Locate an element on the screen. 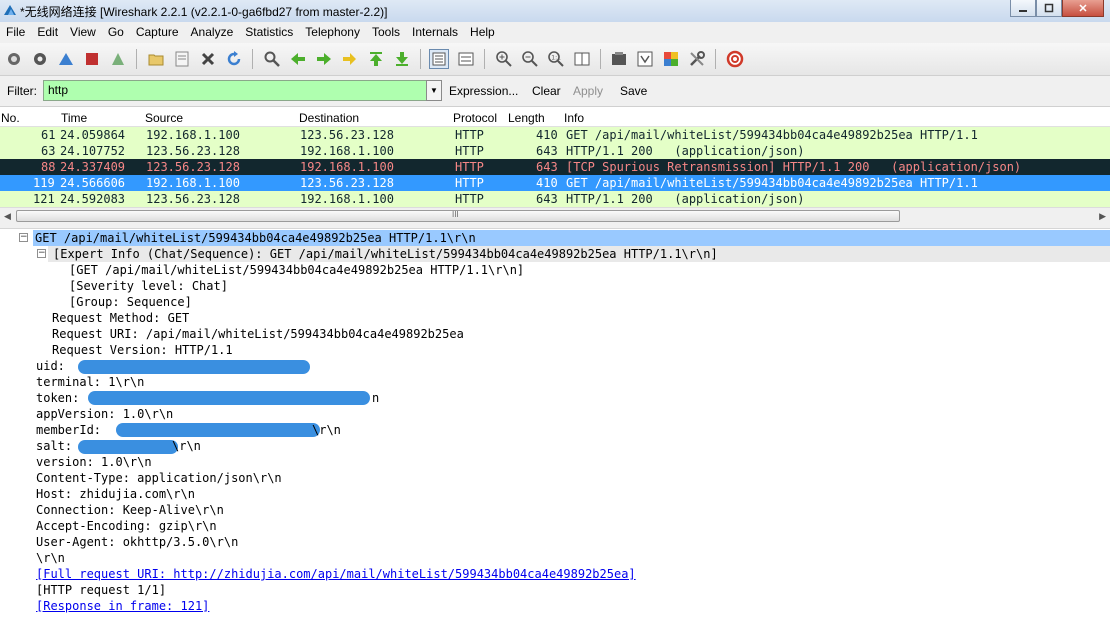 Image resolution: width=1110 pixels, height=618 pixels. display-filters-icon is located at coordinates (645, 59).